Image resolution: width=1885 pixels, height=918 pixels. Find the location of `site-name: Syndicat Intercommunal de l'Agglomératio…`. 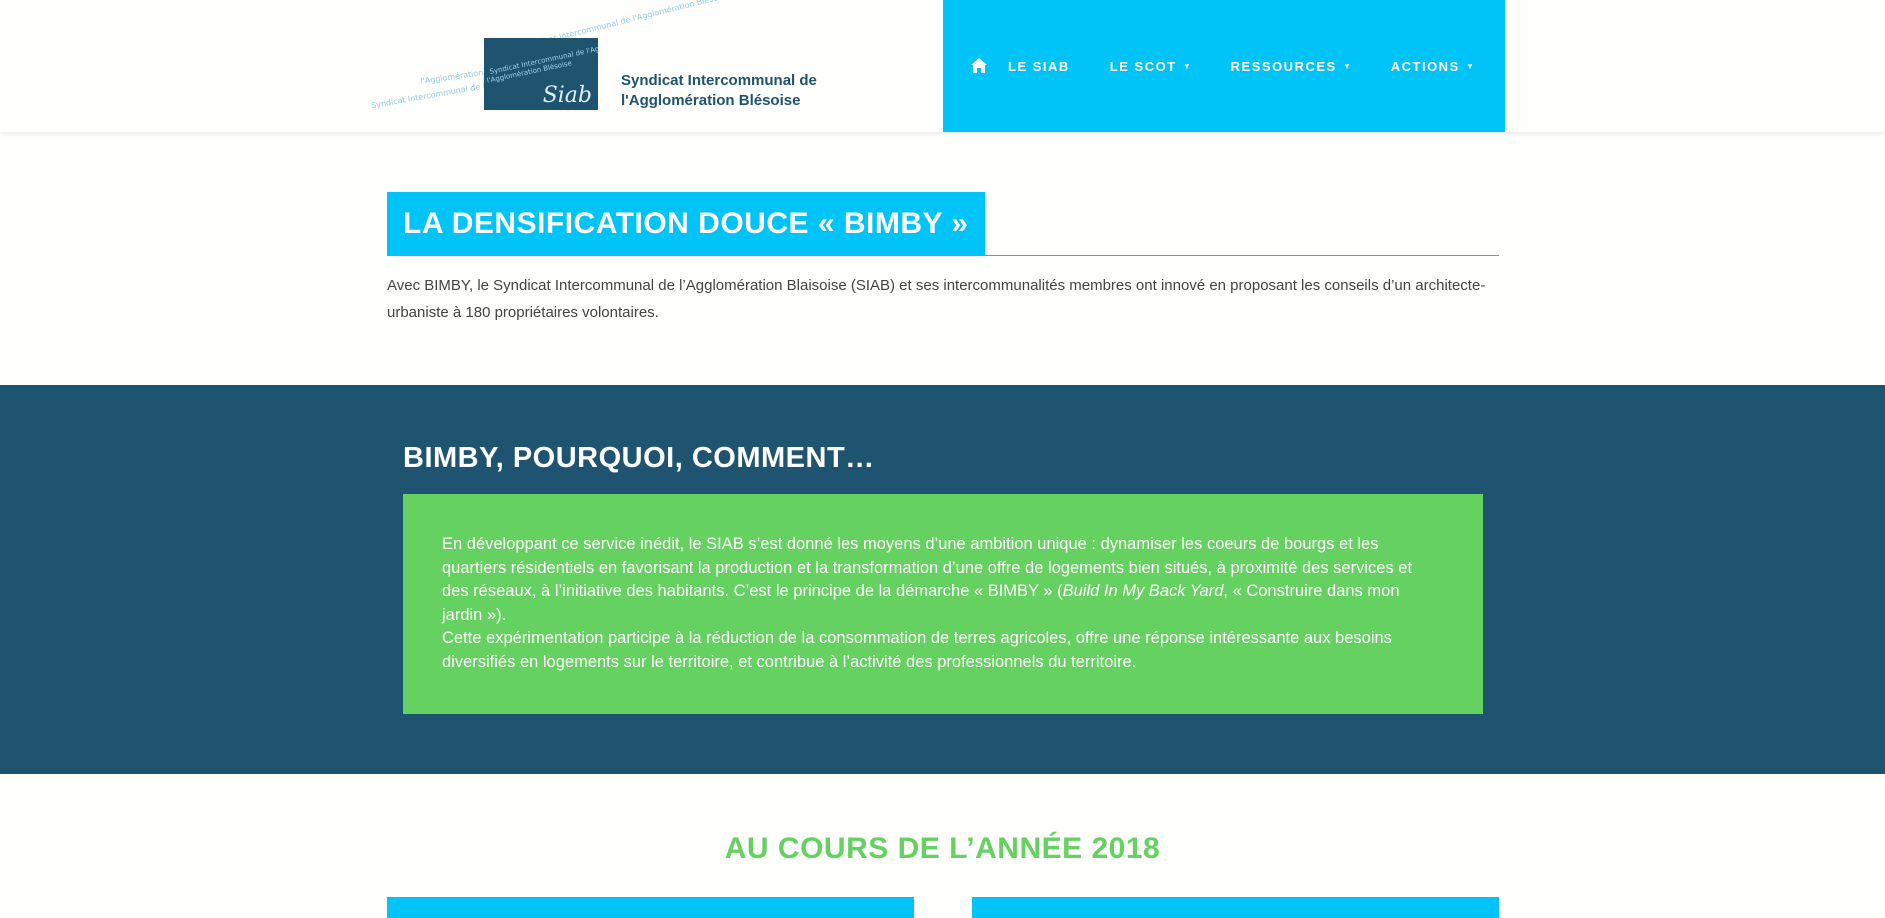

site-name: Syndicat Intercommunal de l'Agglomératio… is located at coordinates (719, 91).